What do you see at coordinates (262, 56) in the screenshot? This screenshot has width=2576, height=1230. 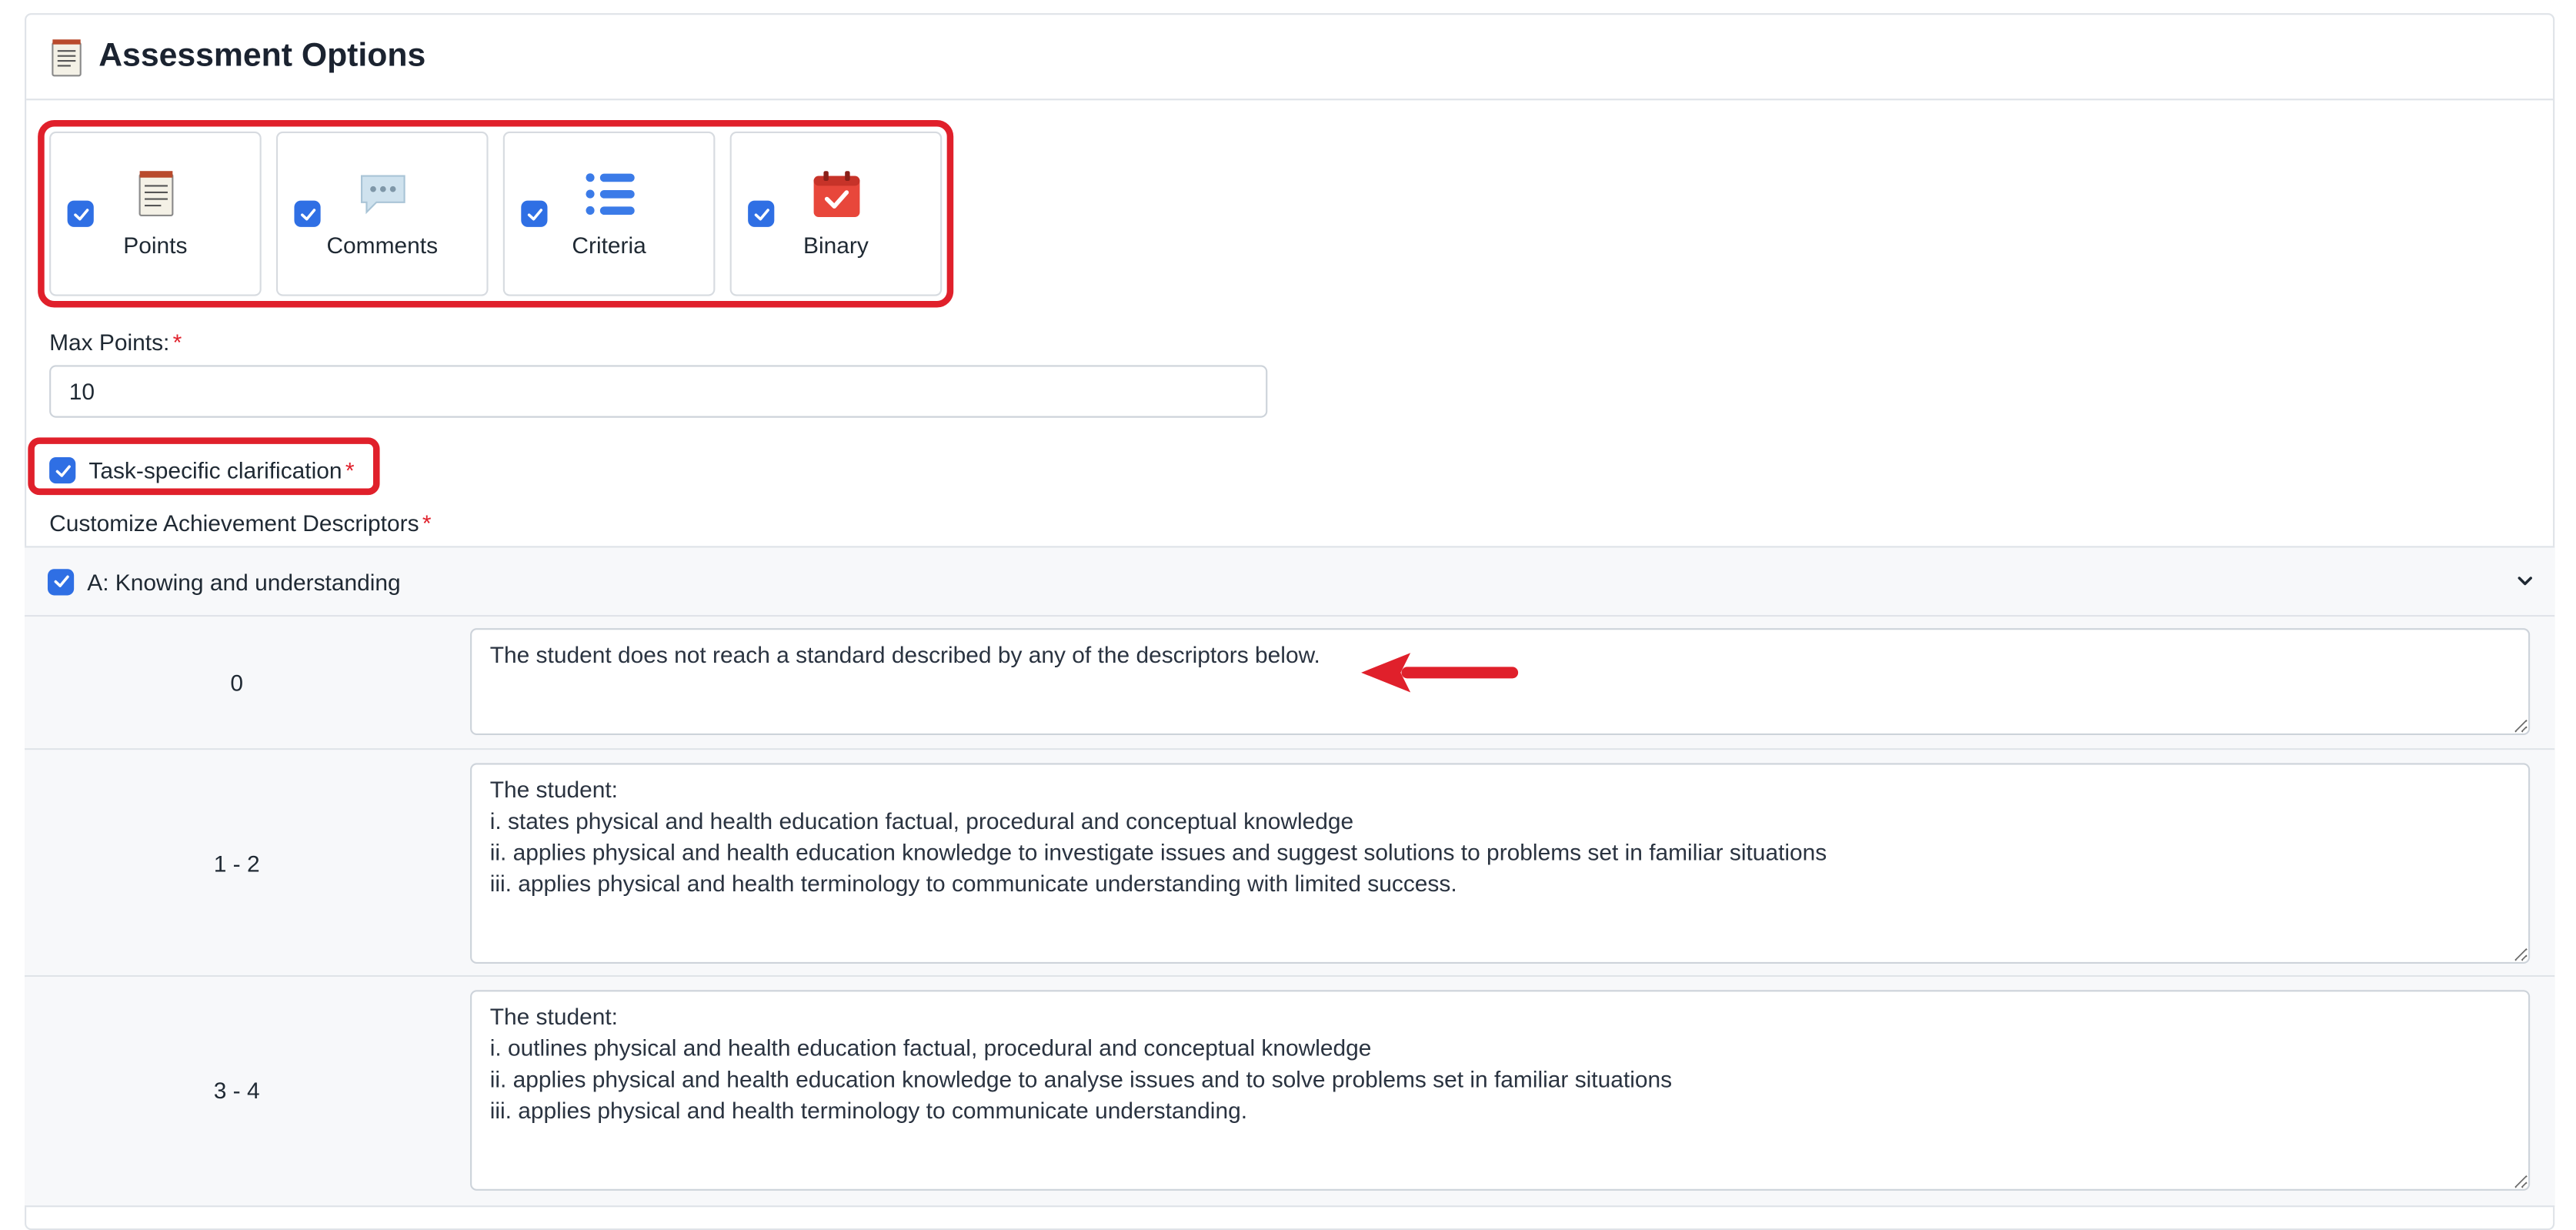 I see `page-title: Assessment Options` at bounding box center [262, 56].